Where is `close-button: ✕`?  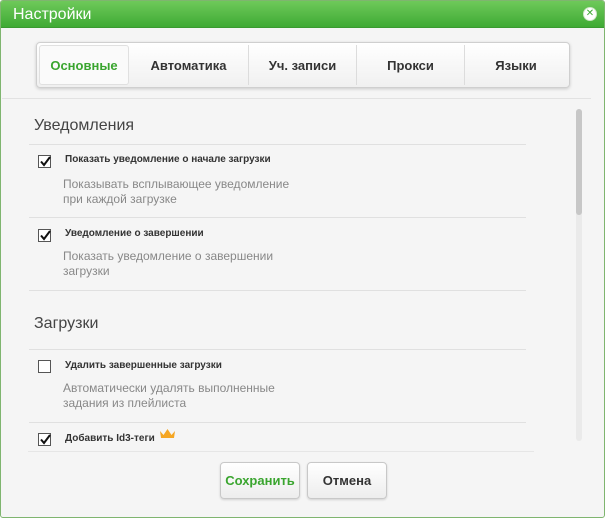 close-button: ✕ is located at coordinates (590, 14).